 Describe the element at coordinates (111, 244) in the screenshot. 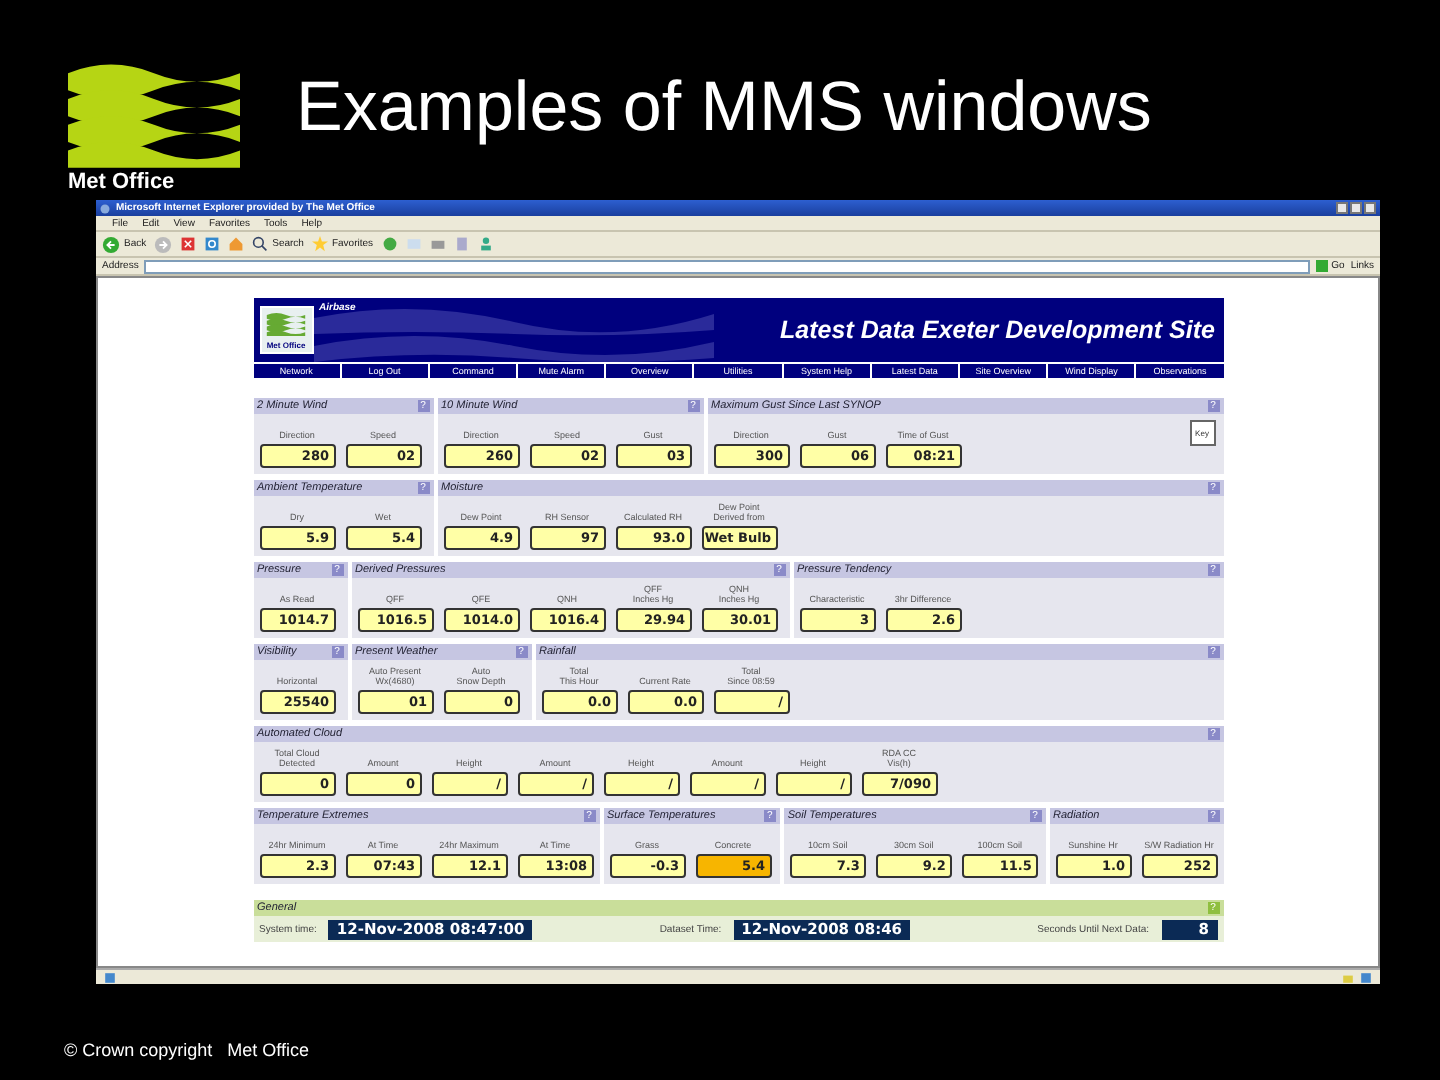

I see `back-arrow-icon` at that location.